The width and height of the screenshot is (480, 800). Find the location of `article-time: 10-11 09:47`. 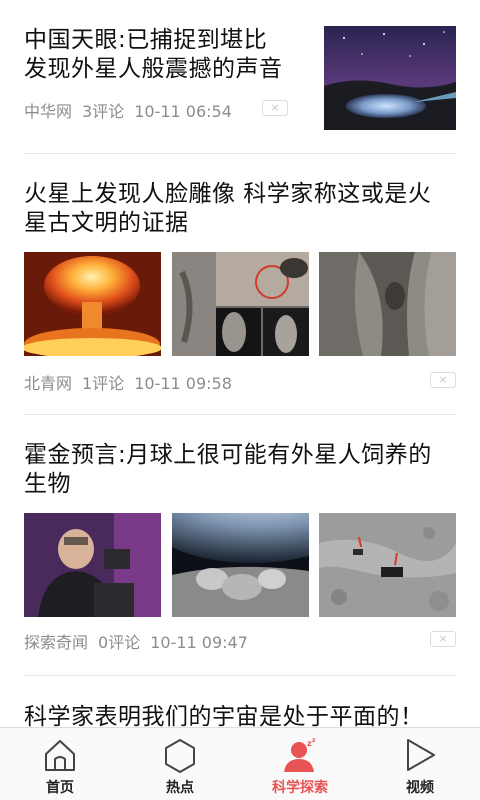

article-time: 10-11 09:47 is located at coordinates (199, 642).